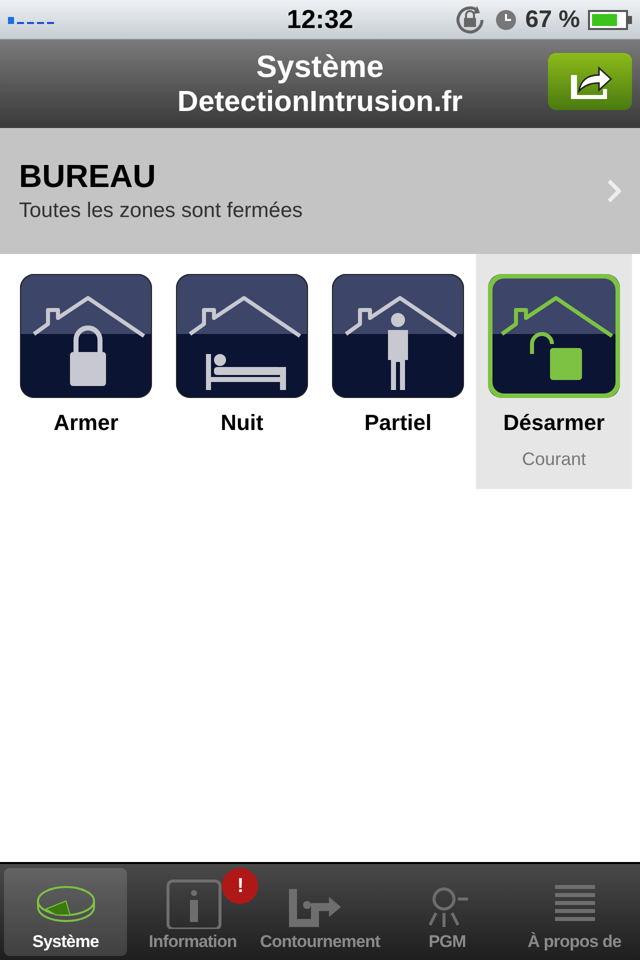 Image resolution: width=640 pixels, height=960 pixels. Describe the element at coordinates (320, 19) in the screenshot. I see `clock-time: 12:32` at that location.